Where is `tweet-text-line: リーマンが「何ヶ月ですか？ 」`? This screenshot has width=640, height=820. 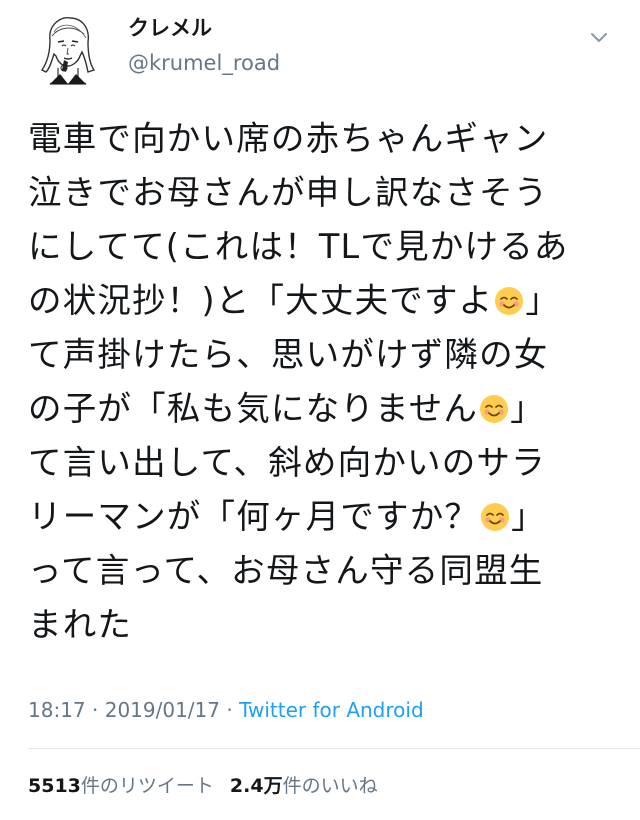 tweet-text-line: リーマンが「何ヶ月ですか？ 」 is located at coordinates (318, 517).